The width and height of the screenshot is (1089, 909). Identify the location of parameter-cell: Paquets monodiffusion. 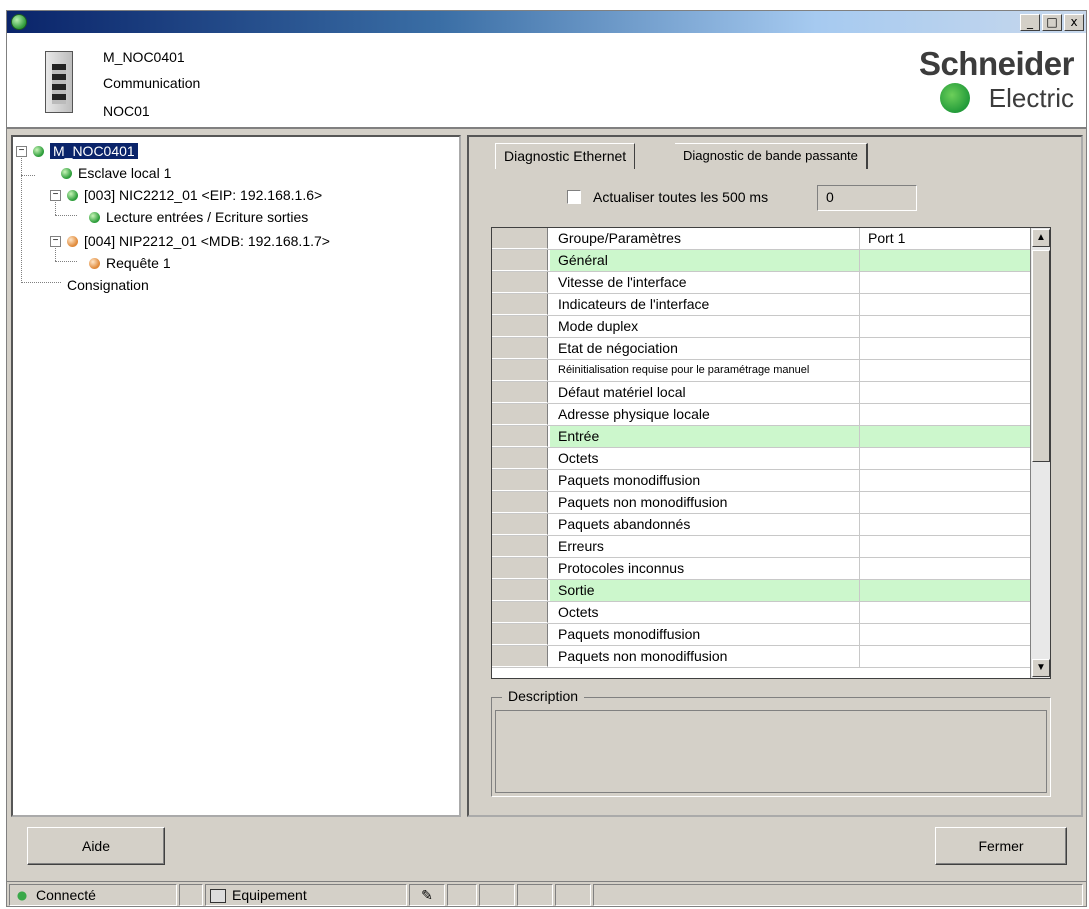
(705, 480).